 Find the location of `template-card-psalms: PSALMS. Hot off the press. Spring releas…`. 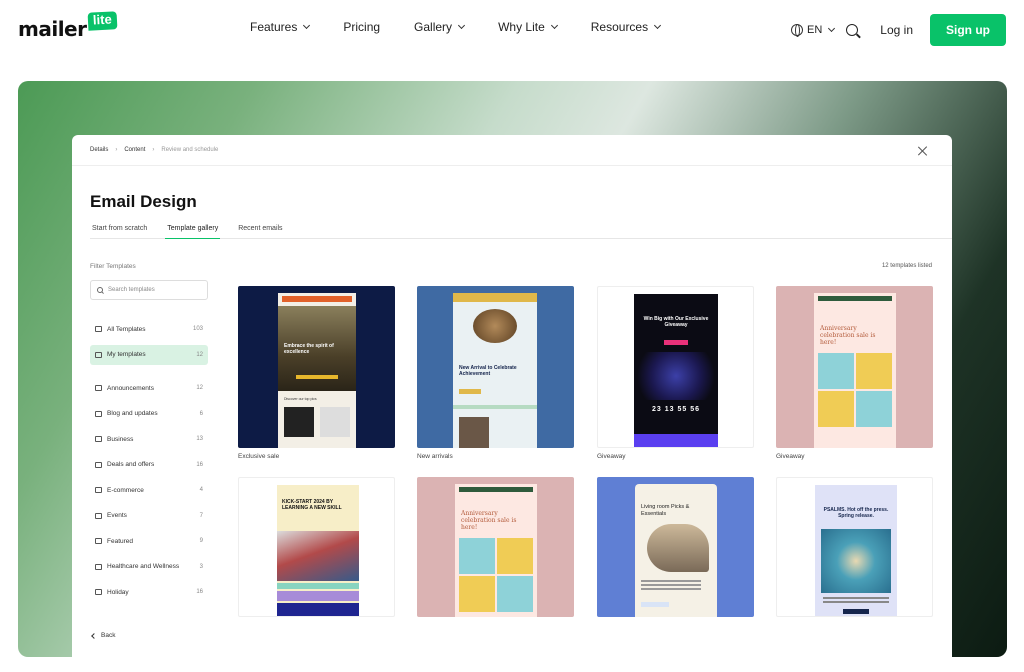

template-card-psalms: PSALMS. Hot off the press. Spring releas… is located at coordinates (854, 547).